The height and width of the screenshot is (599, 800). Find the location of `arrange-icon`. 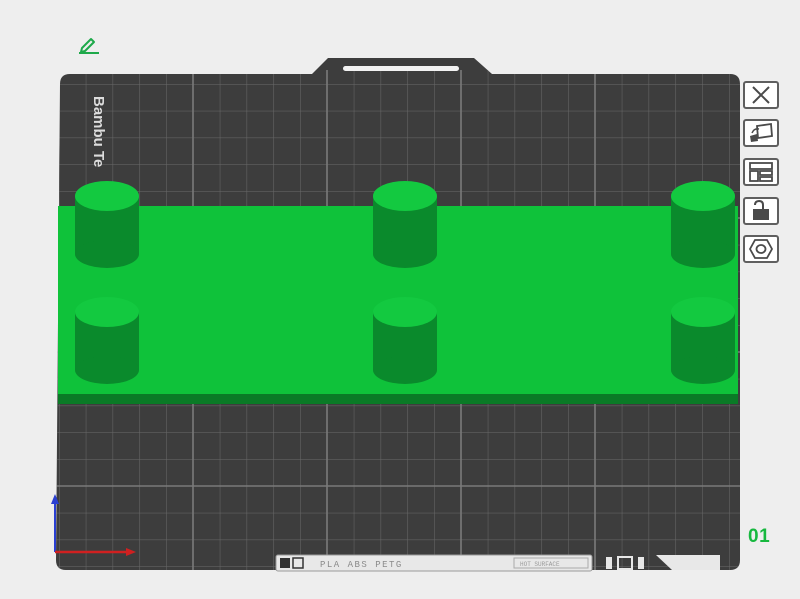

arrange-icon is located at coordinates (761, 172).